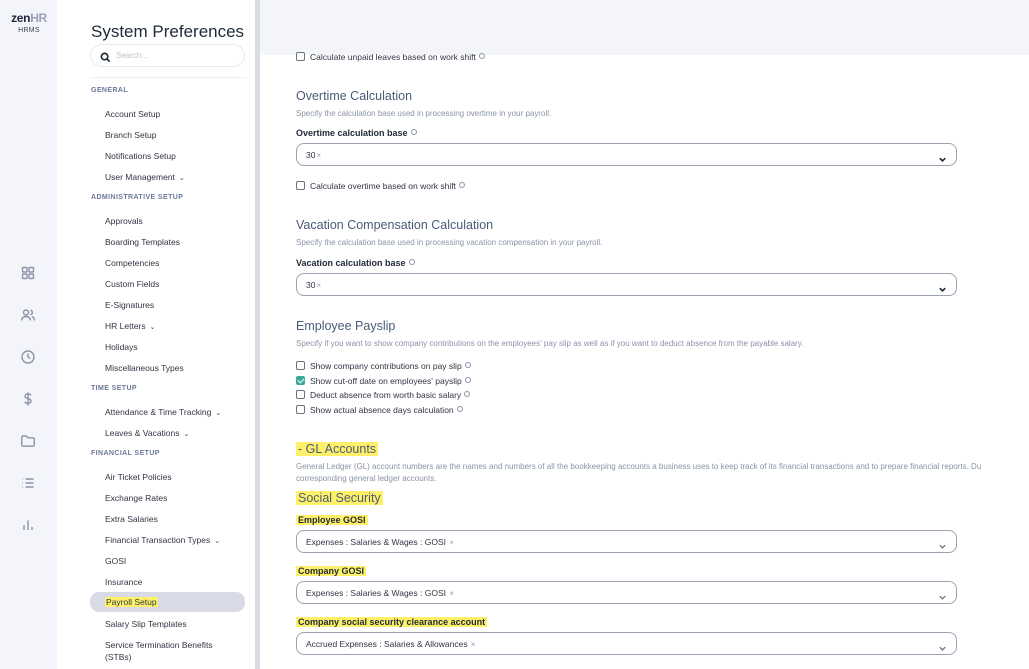  I want to click on sidebar-item-notifications-setup: Notifications Setup, so click(140, 156).